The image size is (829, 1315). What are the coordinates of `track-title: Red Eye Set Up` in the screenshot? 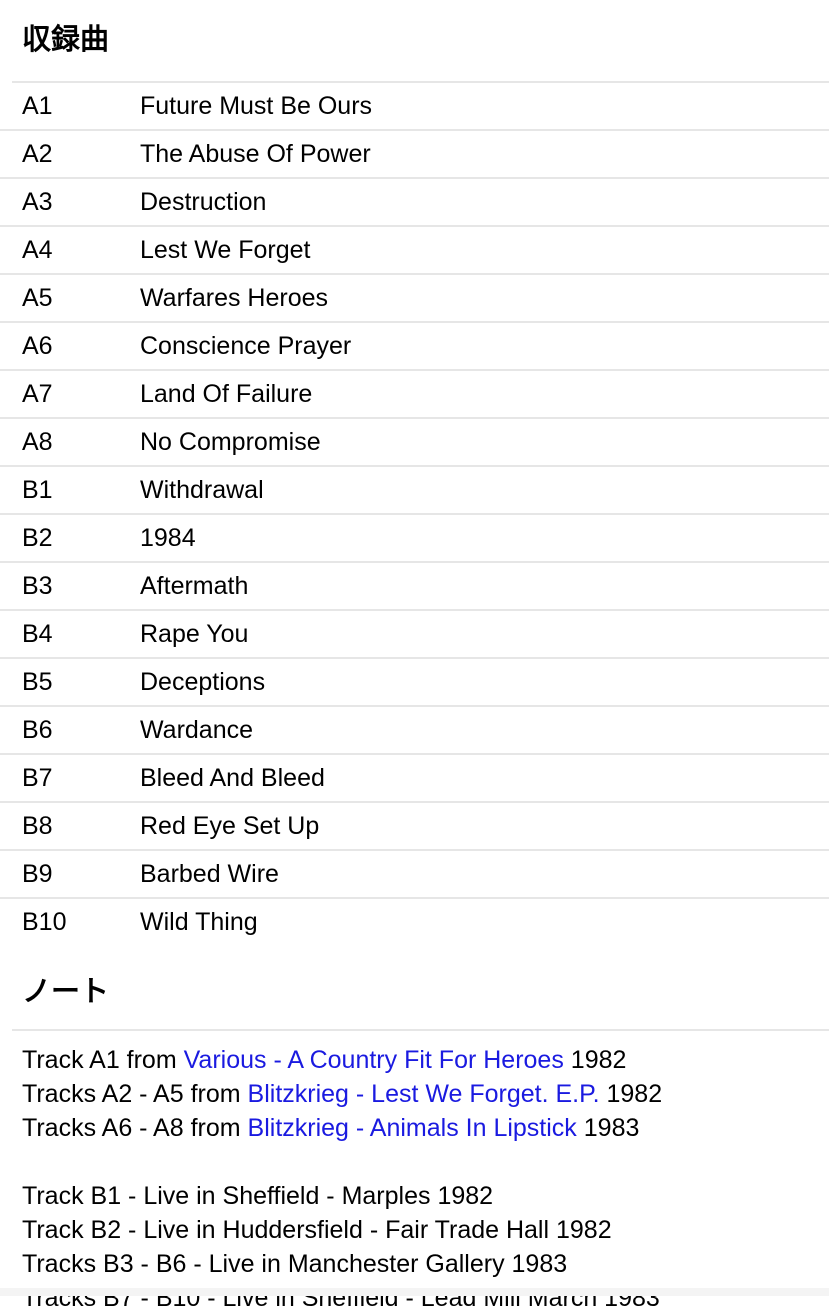 It's located at (484, 826).